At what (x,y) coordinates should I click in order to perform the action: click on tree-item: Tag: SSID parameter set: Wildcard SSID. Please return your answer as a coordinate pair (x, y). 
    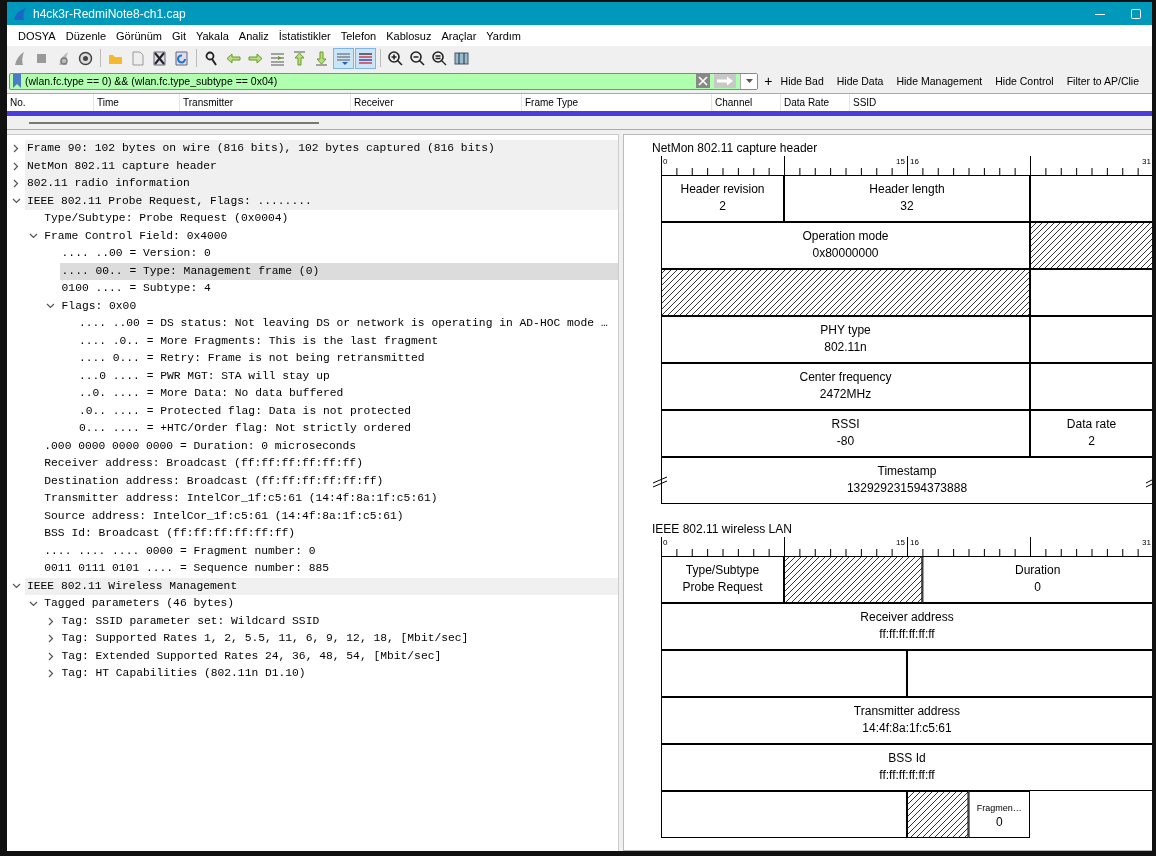
    Looking at the image, I should click on (338, 621).